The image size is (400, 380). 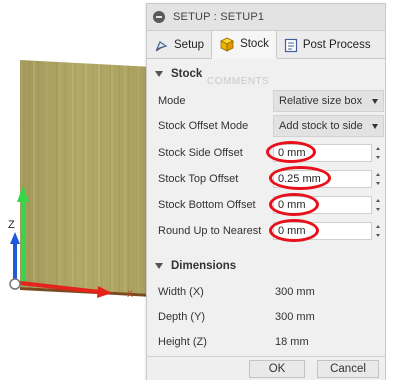 I want to click on bottom-offset-spinner, so click(x=378, y=205).